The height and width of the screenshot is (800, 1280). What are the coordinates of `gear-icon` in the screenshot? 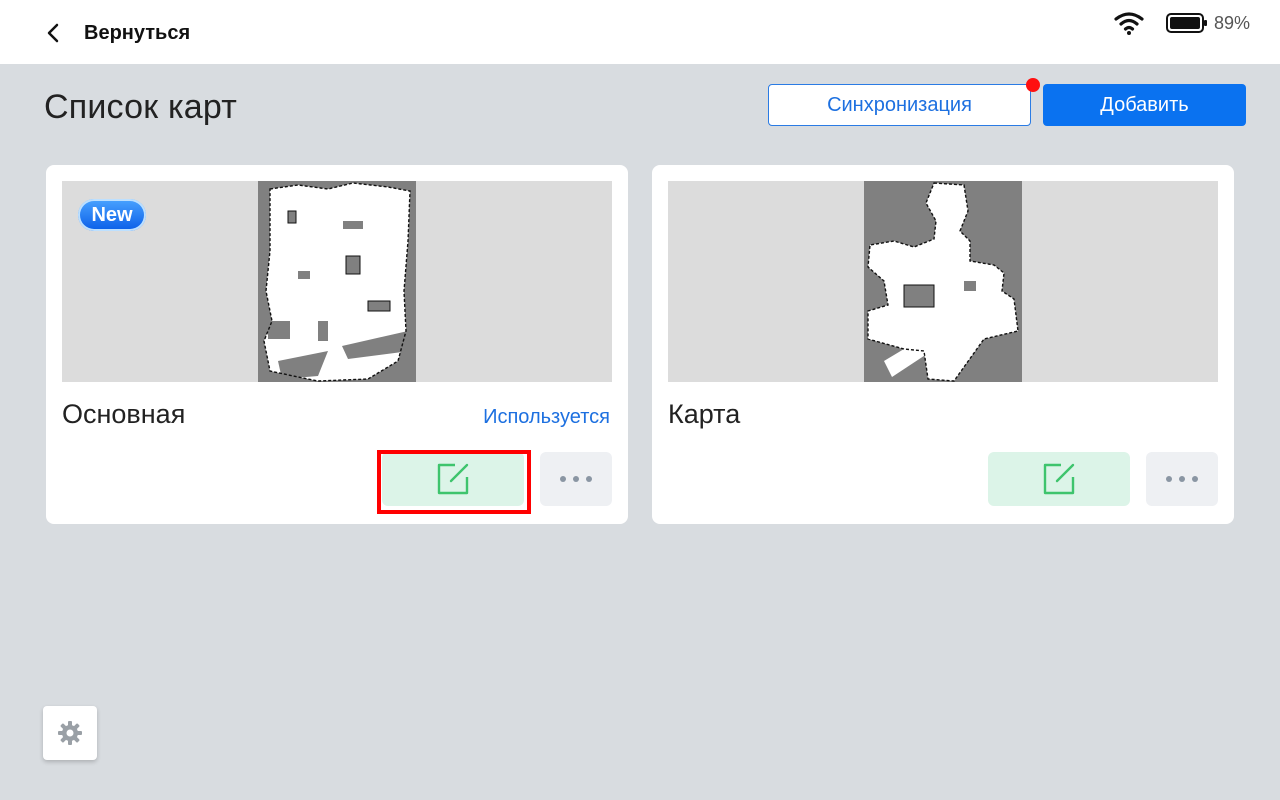 It's located at (70, 733).